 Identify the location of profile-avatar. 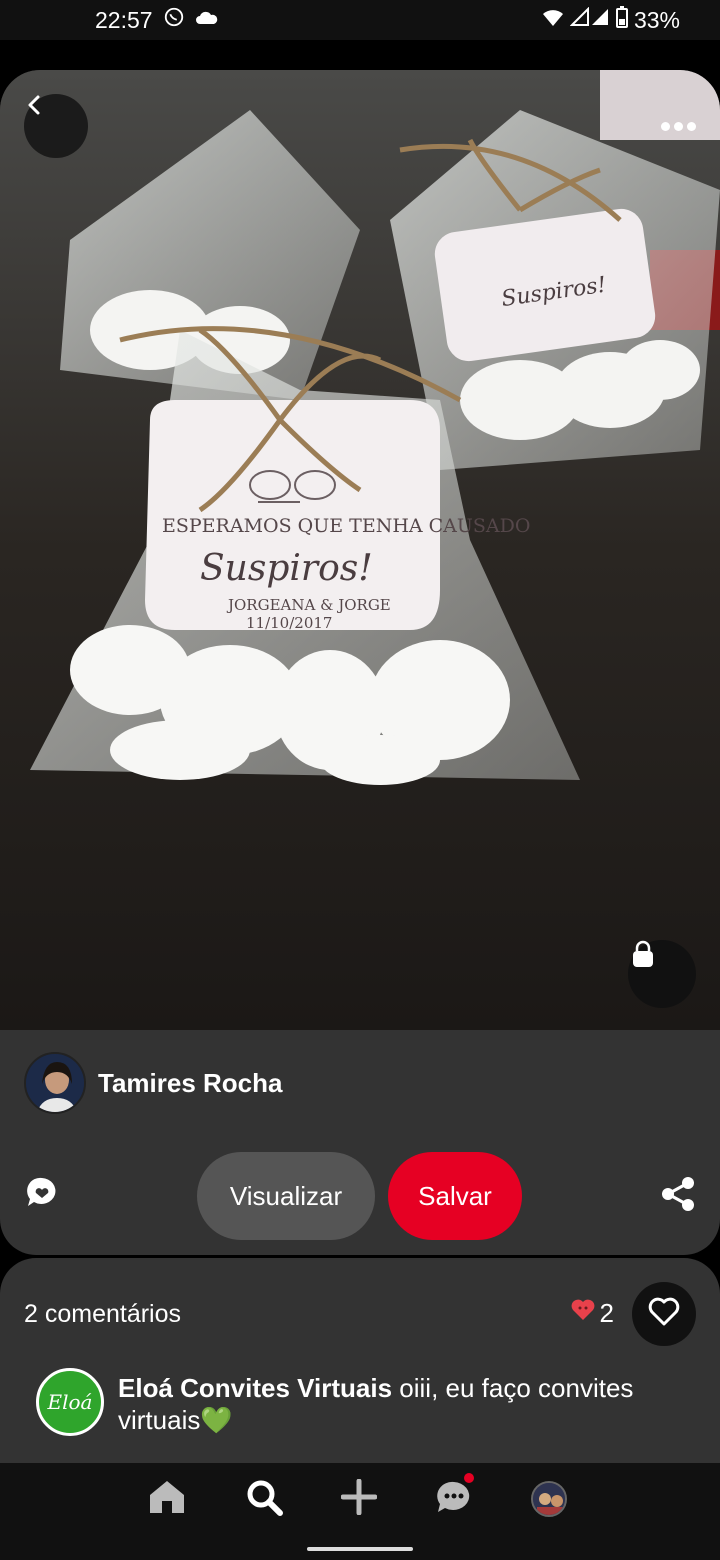
(549, 1499).